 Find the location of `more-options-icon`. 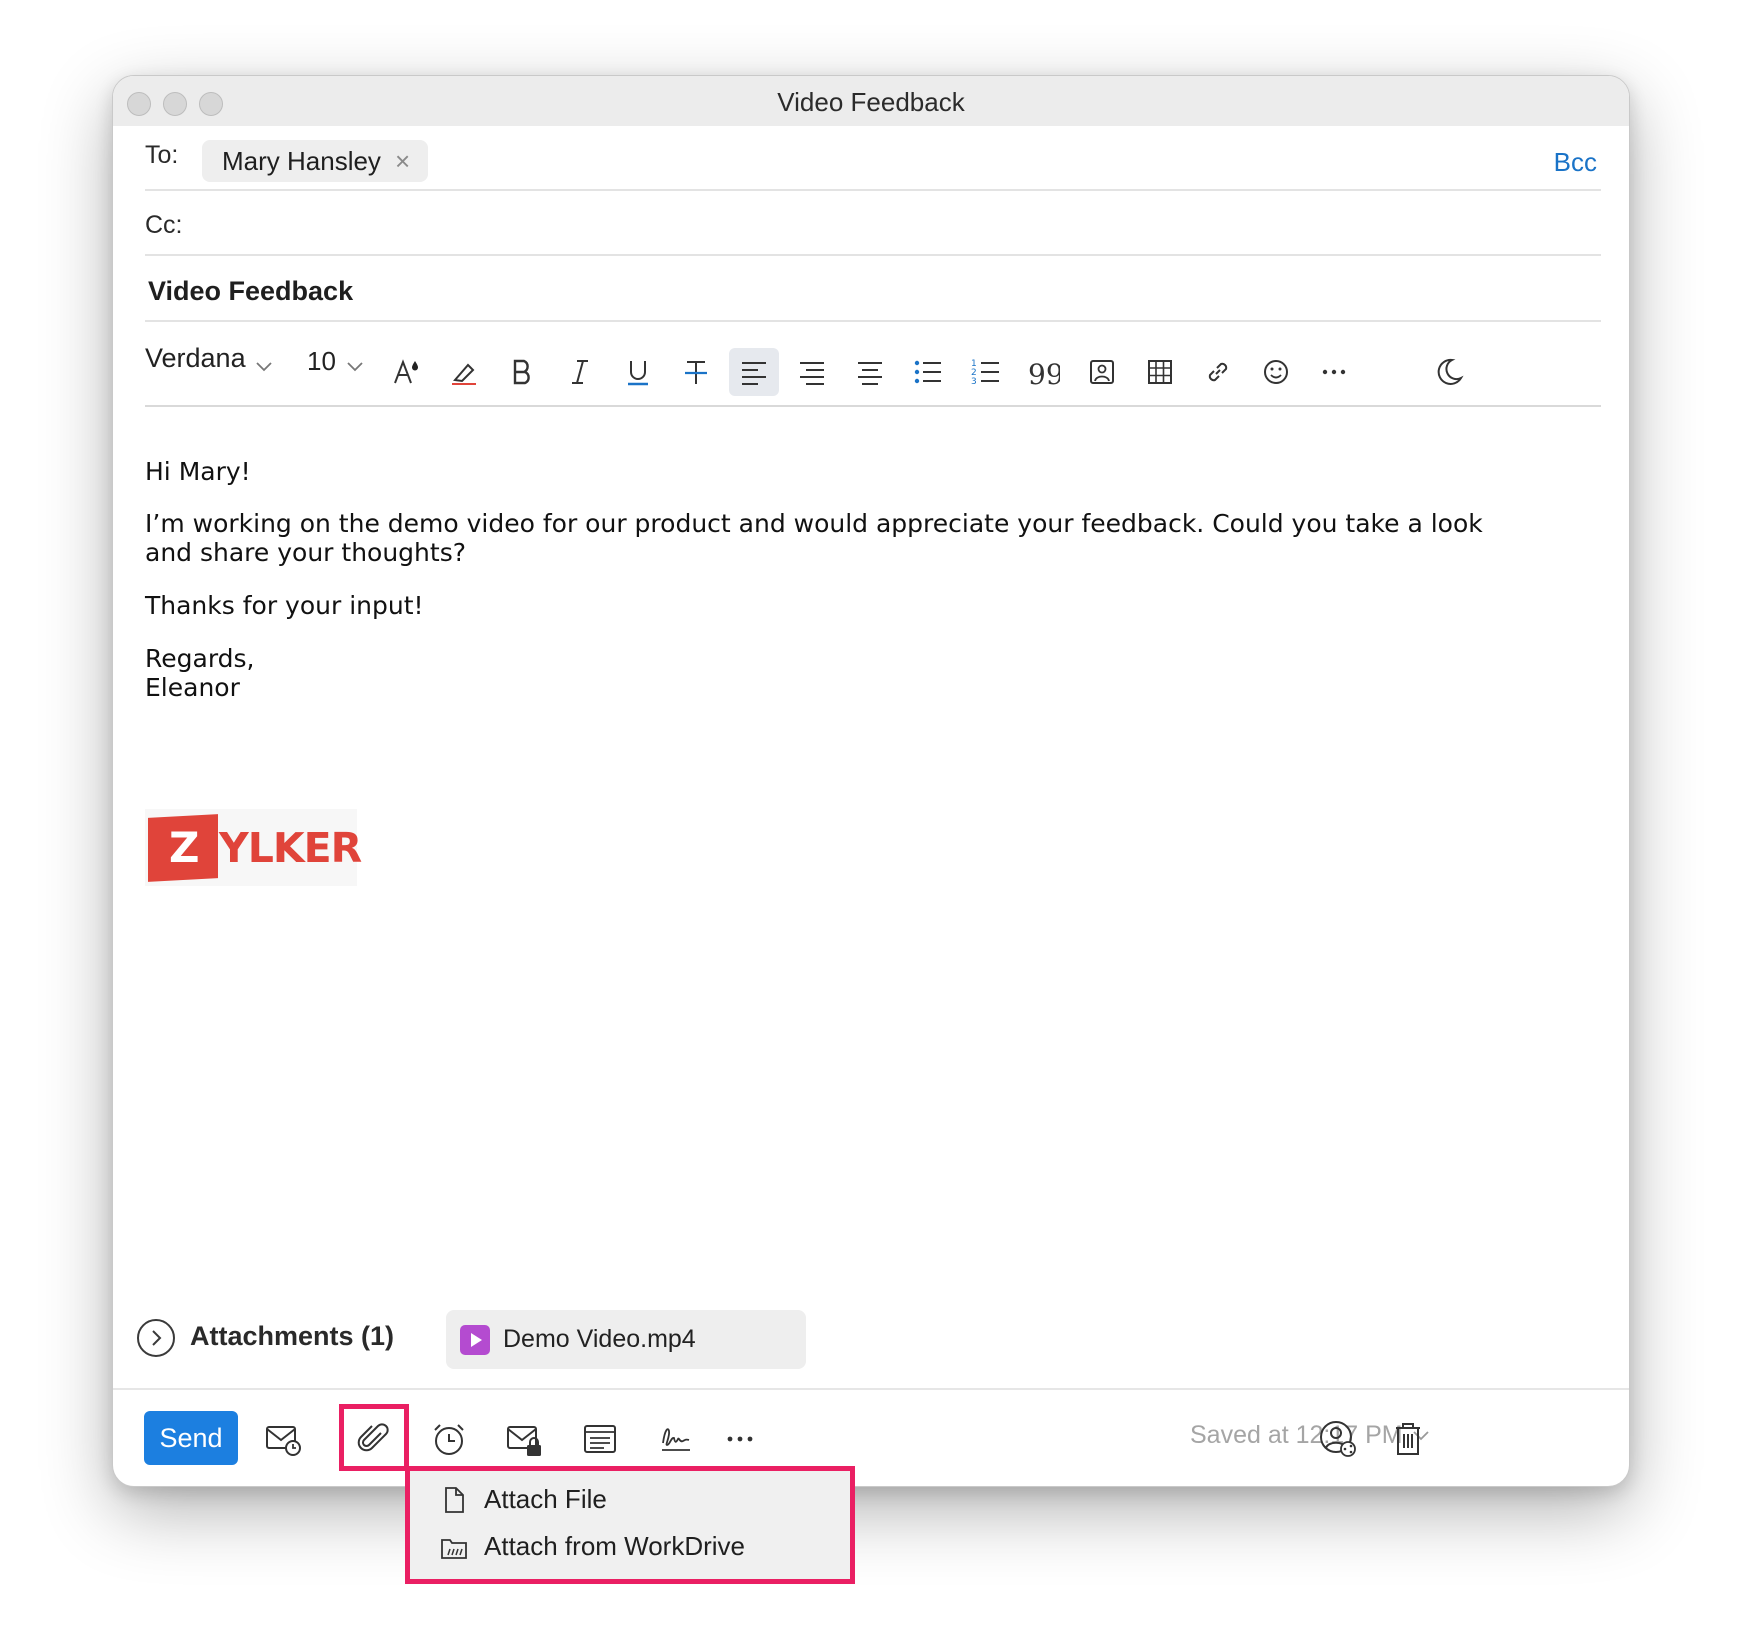

more-options-icon is located at coordinates (740, 1439).